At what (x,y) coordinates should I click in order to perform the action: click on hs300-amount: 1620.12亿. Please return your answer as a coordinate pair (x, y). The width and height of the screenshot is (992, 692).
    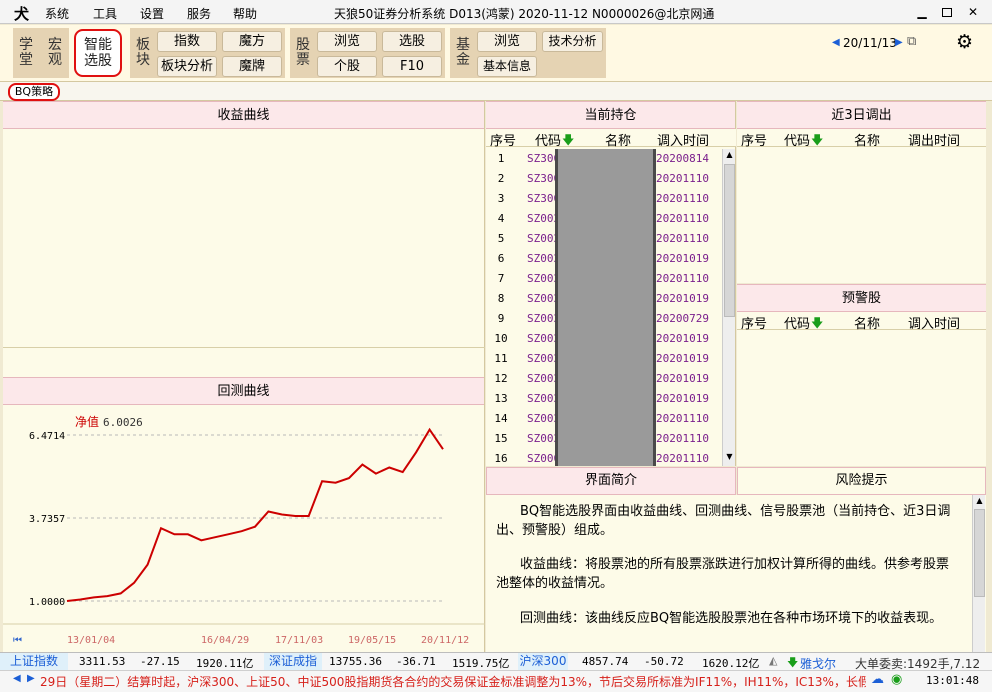
    Looking at the image, I should click on (731, 663).